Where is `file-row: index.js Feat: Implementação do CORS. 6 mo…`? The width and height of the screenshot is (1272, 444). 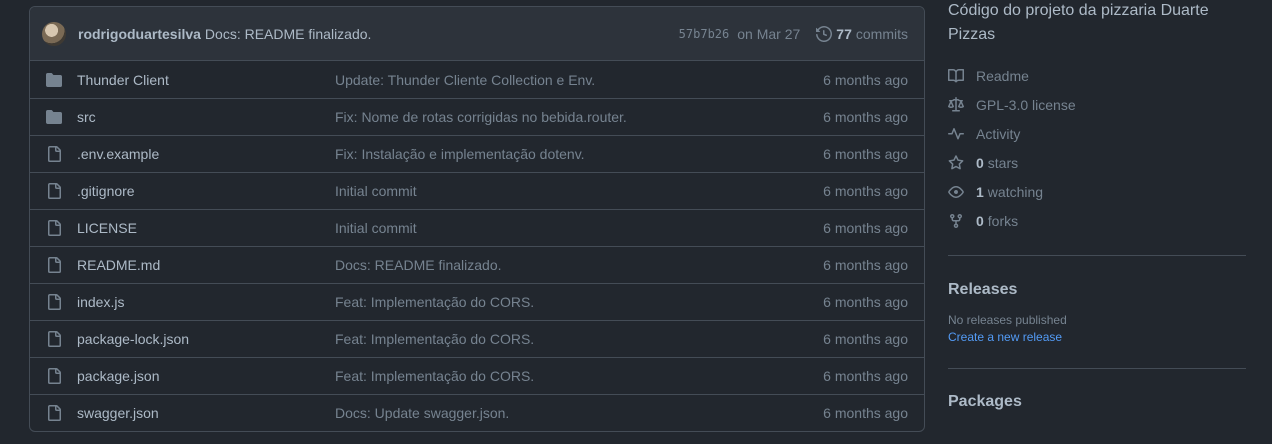
file-row: index.js Feat: Implementação do CORS. 6 mo… is located at coordinates (477, 301).